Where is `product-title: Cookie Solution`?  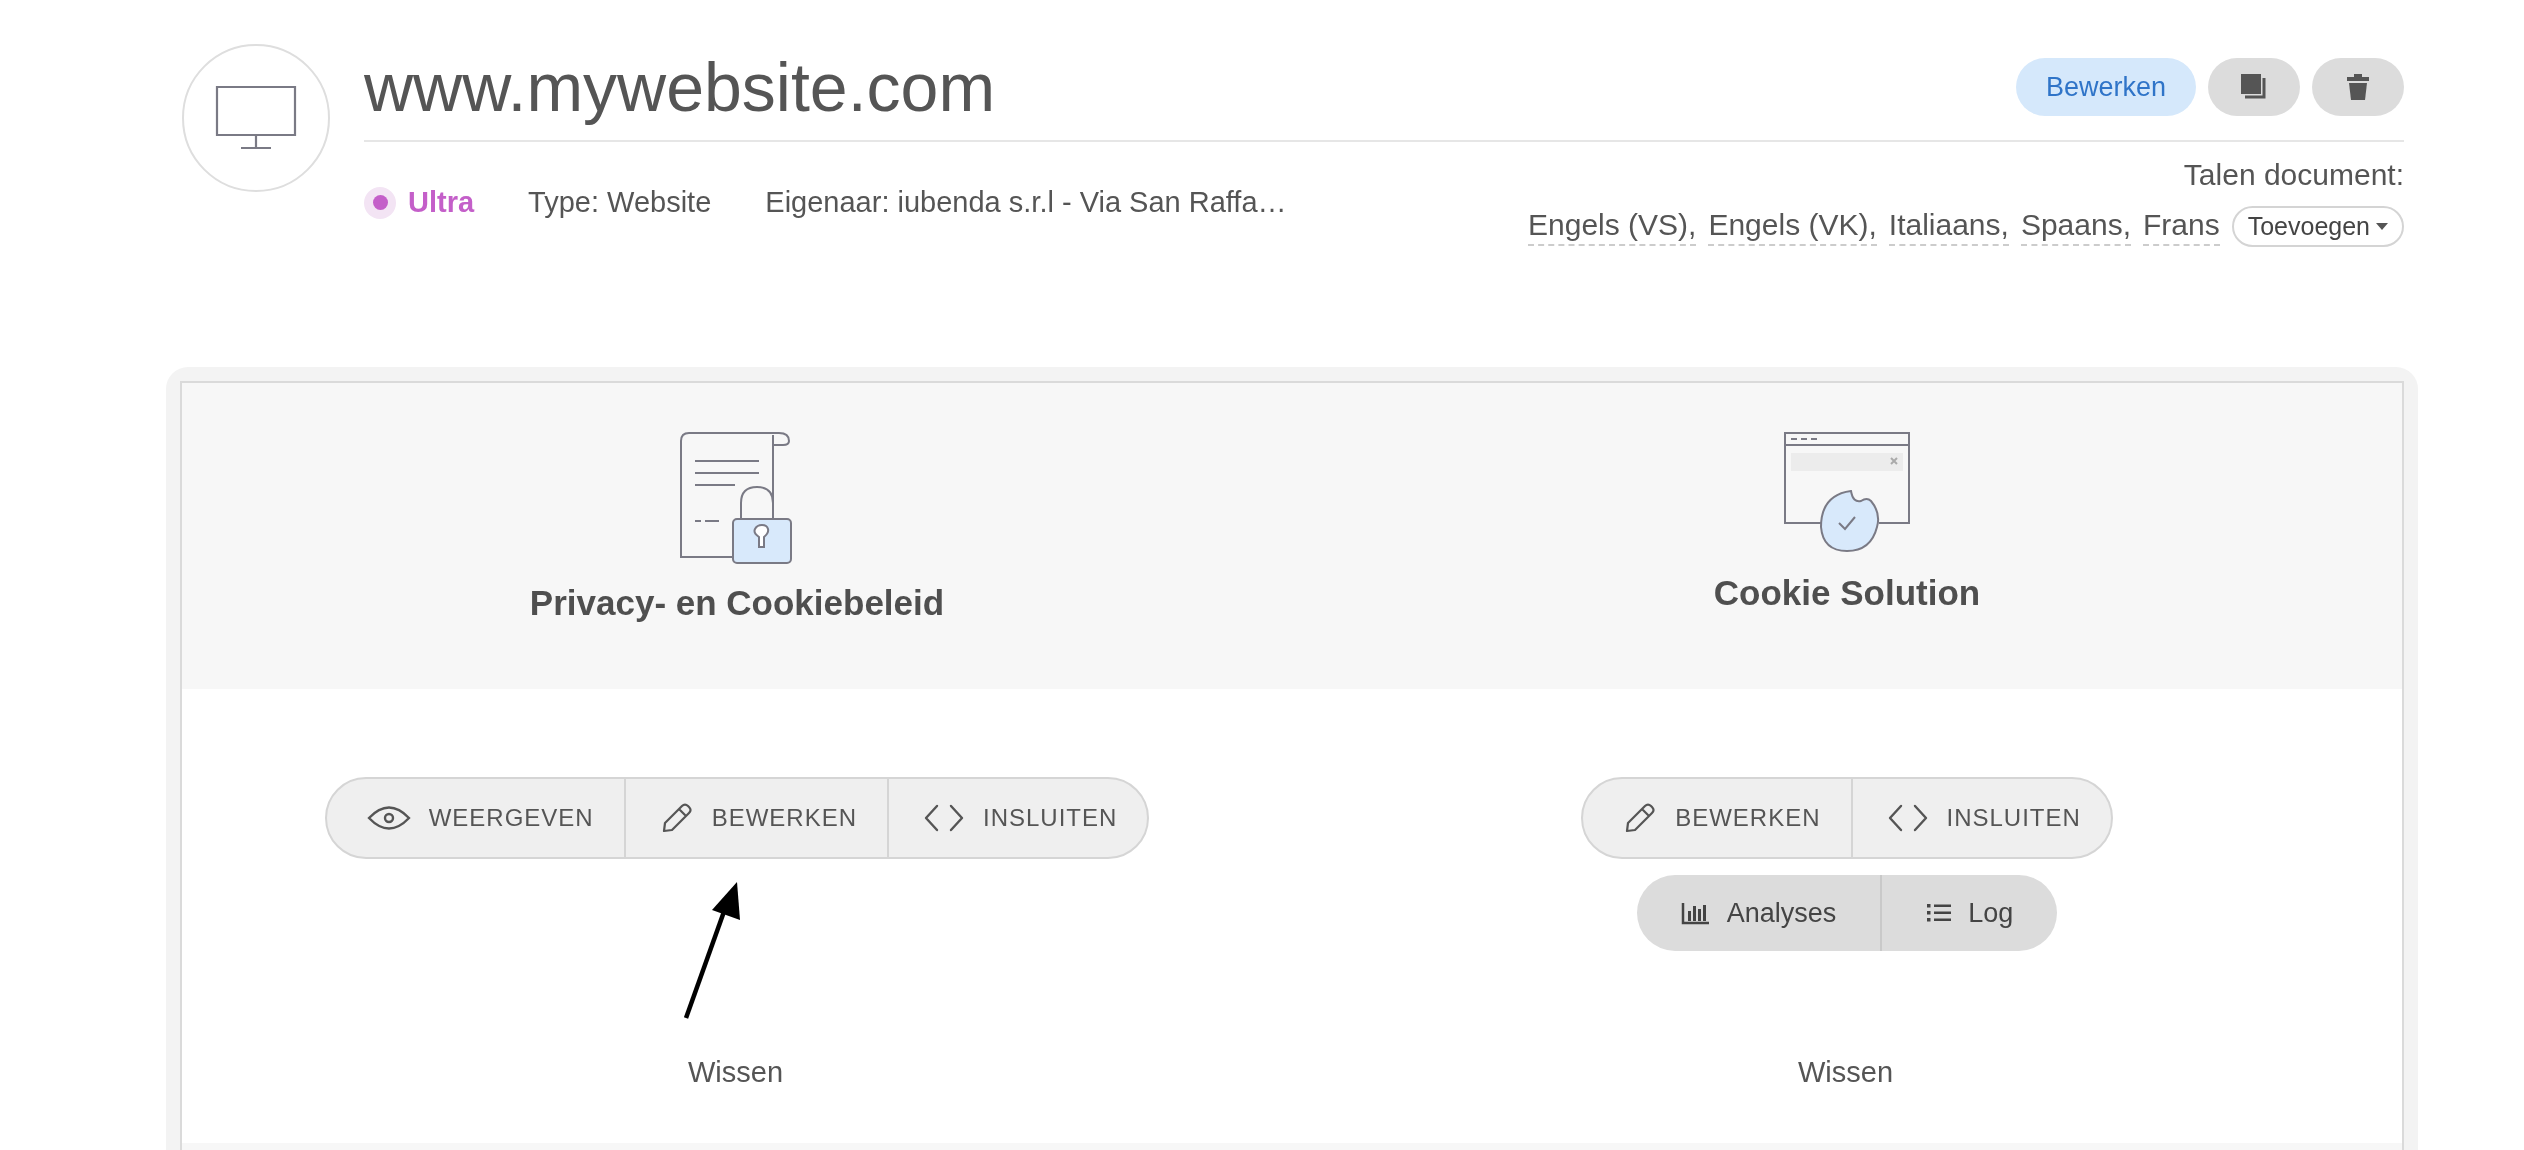
product-title: Cookie Solution is located at coordinates (1847, 593).